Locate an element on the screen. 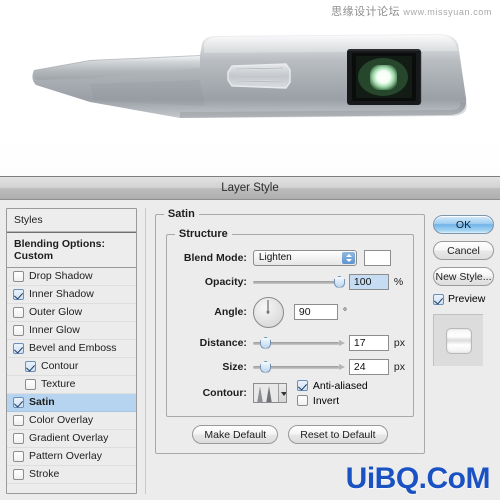 Image resolution: width=500 pixels, height=500 pixels. size-value-field: 24 is located at coordinates (368, 366).